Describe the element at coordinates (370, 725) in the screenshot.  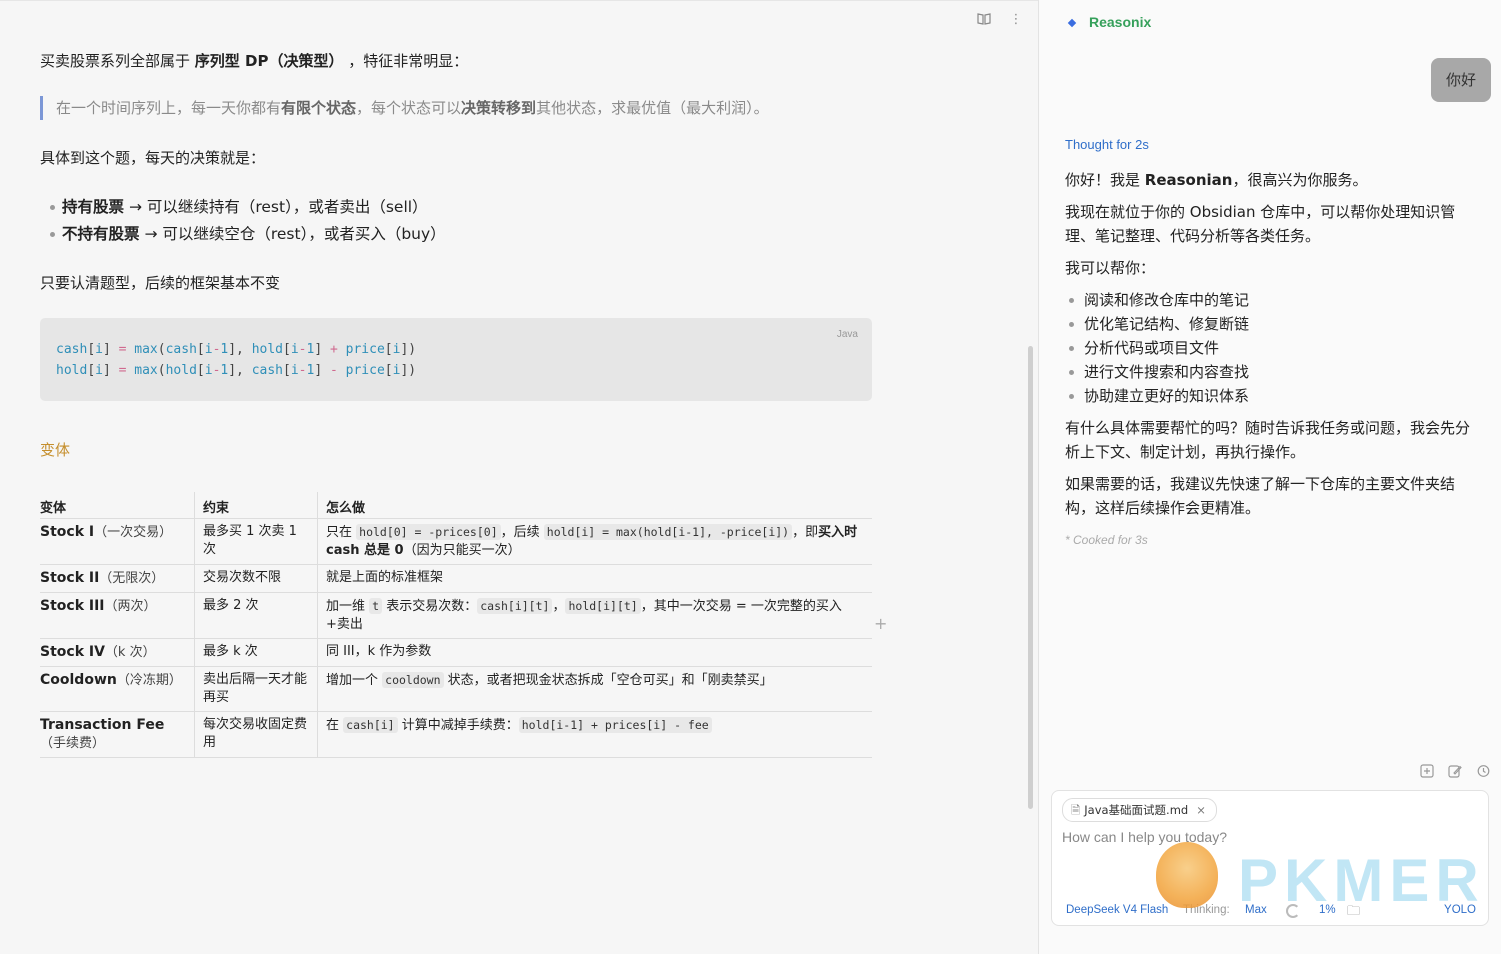
I see `inline-code: cash[i]` at that location.